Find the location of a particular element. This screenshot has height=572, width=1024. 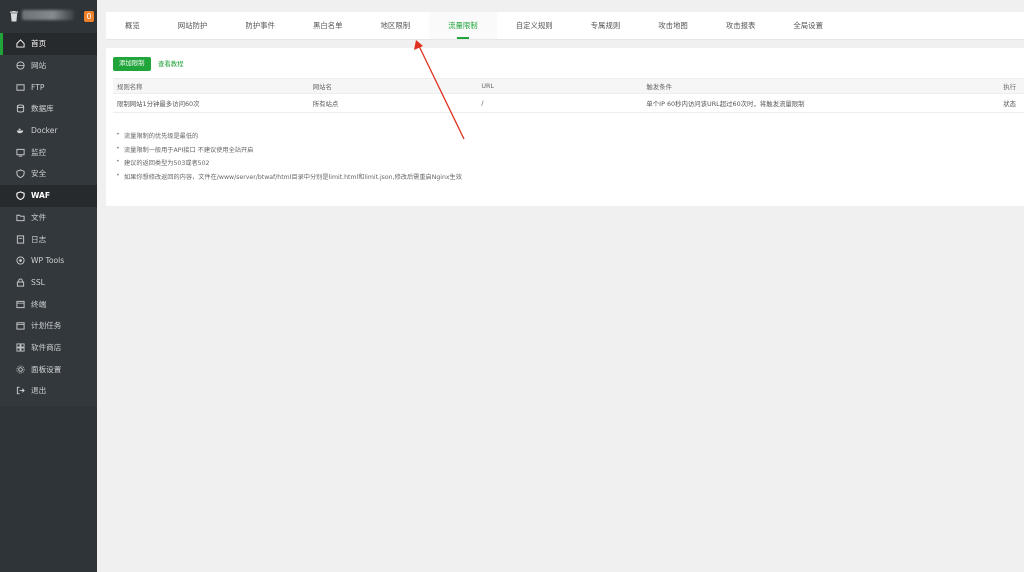

column-header: 网站名 is located at coordinates (322, 86).